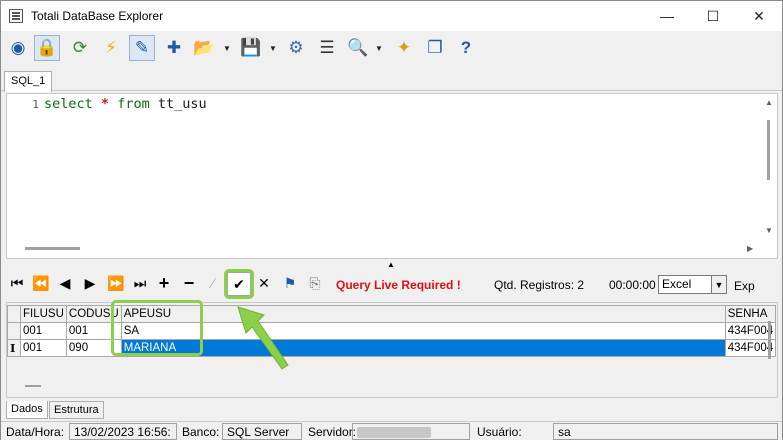 The height and width of the screenshot is (440, 783). What do you see at coordinates (315, 283) in the screenshot?
I see `goto-bookmark-button: ⎘` at bounding box center [315, 283].